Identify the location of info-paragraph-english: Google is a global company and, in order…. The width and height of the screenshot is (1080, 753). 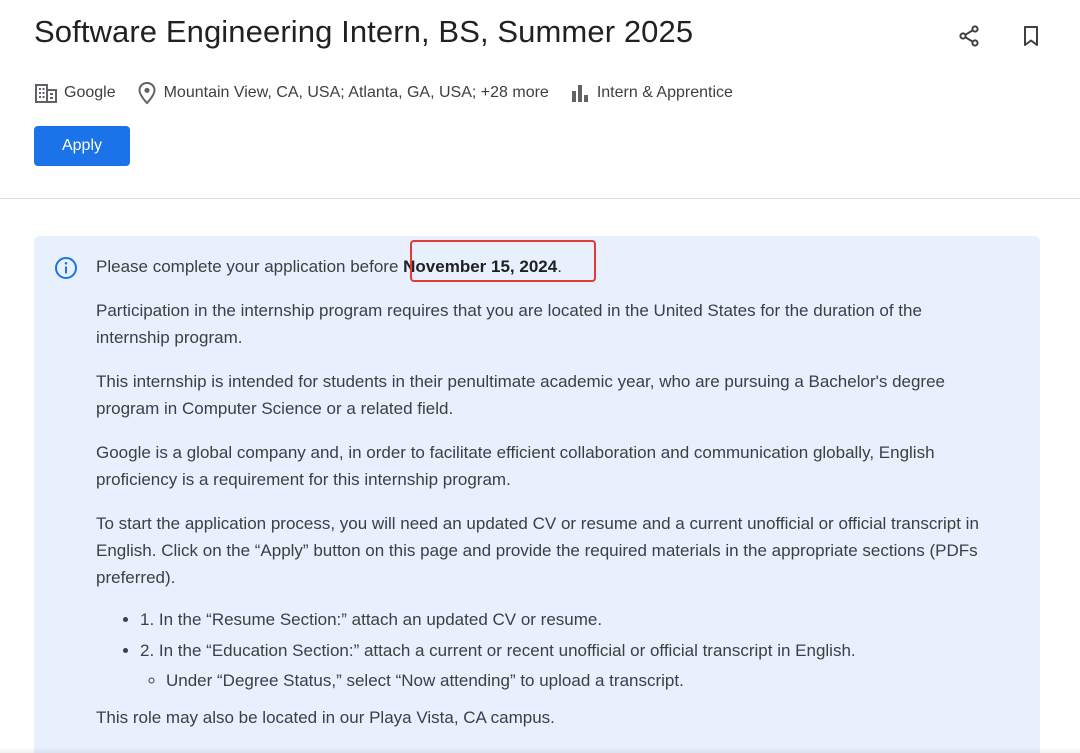
(515, 466).